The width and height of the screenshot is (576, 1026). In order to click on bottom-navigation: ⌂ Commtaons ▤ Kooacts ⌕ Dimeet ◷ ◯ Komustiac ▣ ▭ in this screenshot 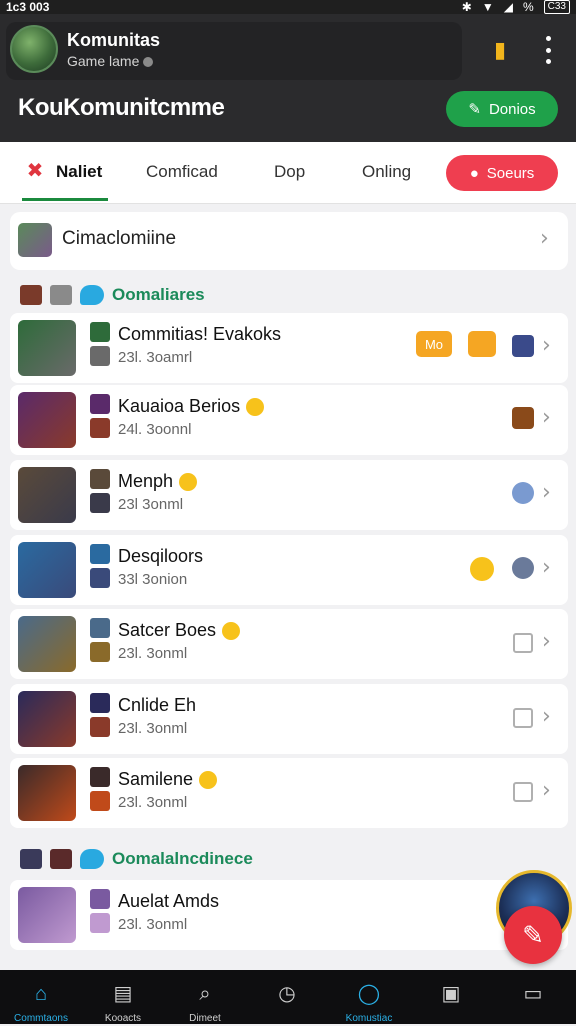, I will do `click(288, 997)`.